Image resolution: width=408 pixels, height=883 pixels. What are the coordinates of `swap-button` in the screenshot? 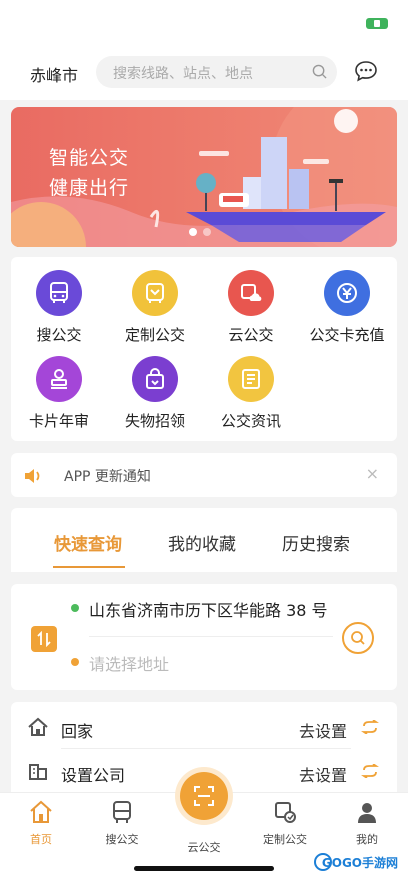 It's located at (44, 639).